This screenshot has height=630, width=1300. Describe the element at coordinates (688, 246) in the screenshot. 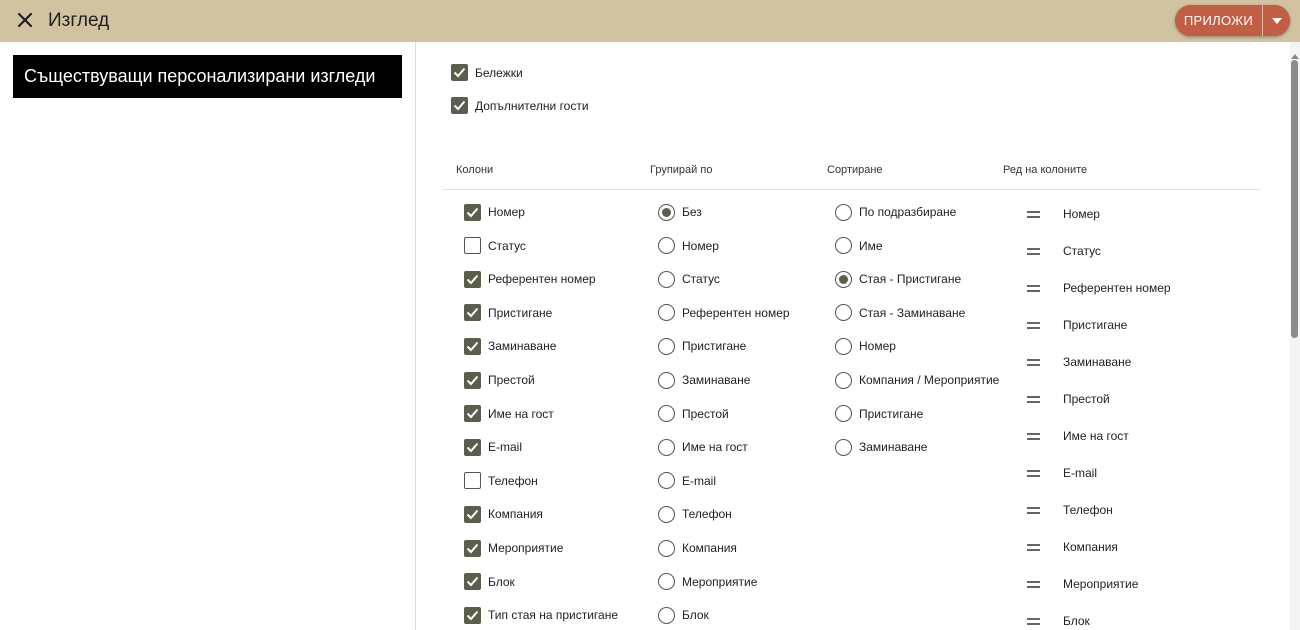

I see `group-by-option-row: Номер` at that location.